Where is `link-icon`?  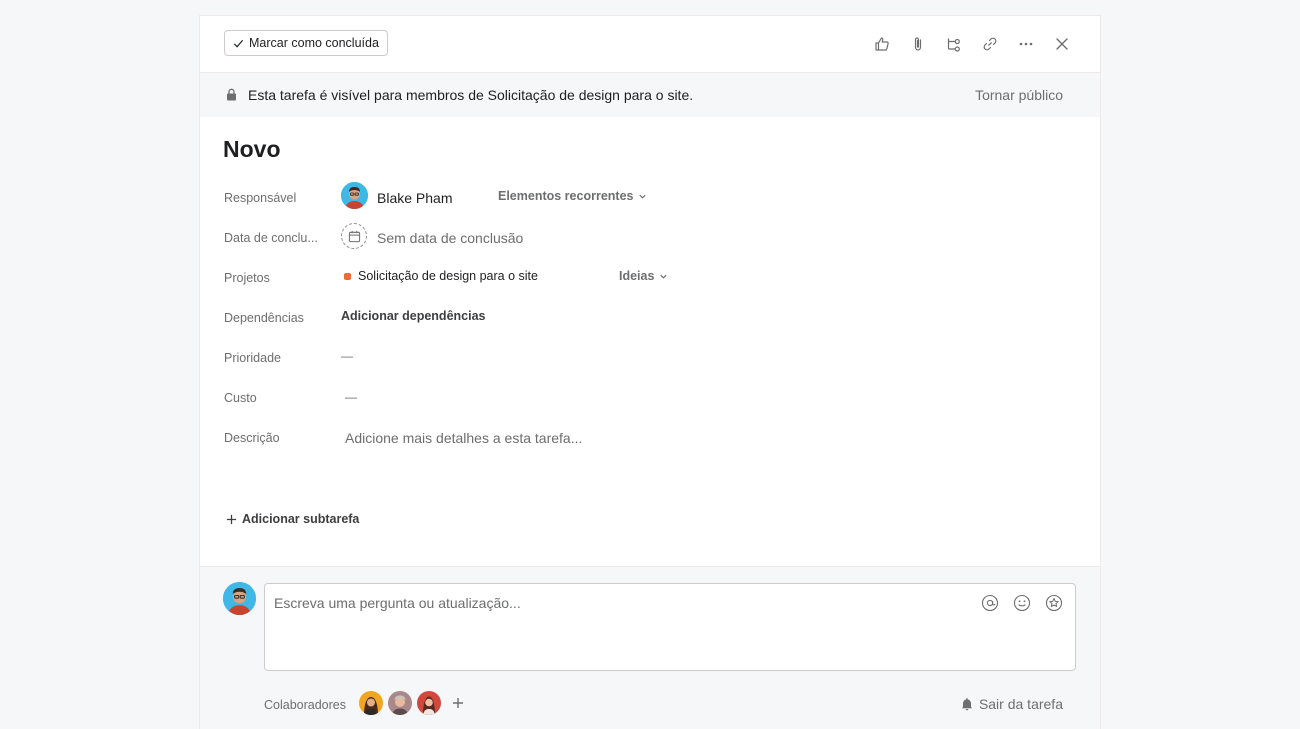 link-icon is located at coordinates (990, 44).